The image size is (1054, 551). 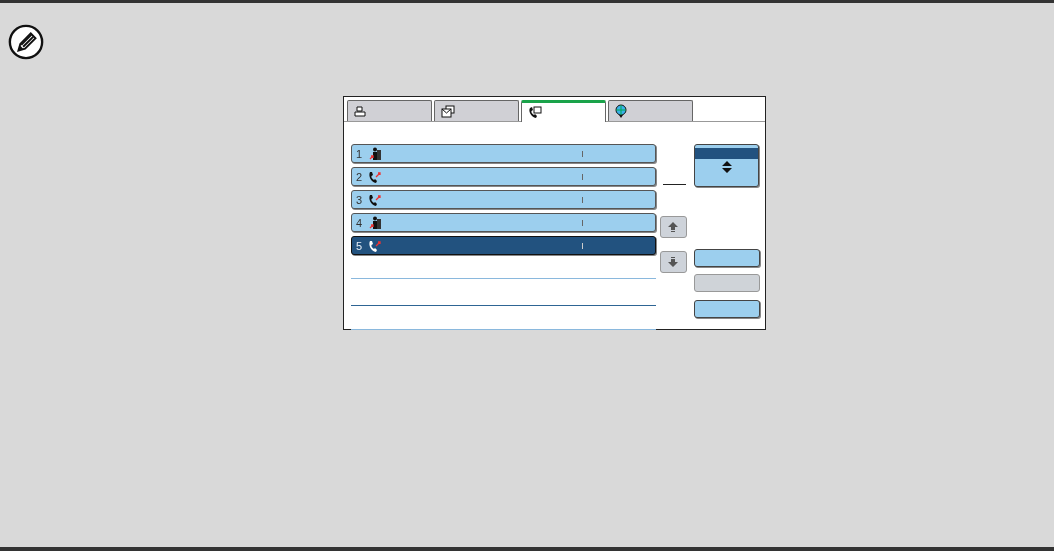 What do you see at coordinates (360, 176) in the screenshot?
I see `entry-number: 2` at bounding box center [360, 176].